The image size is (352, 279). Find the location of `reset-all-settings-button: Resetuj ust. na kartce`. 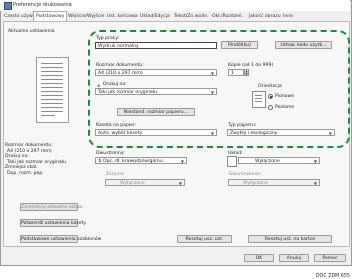

reset-all-settings-button: Resetuj ust. na kartce is located at coordinates (290, 239).